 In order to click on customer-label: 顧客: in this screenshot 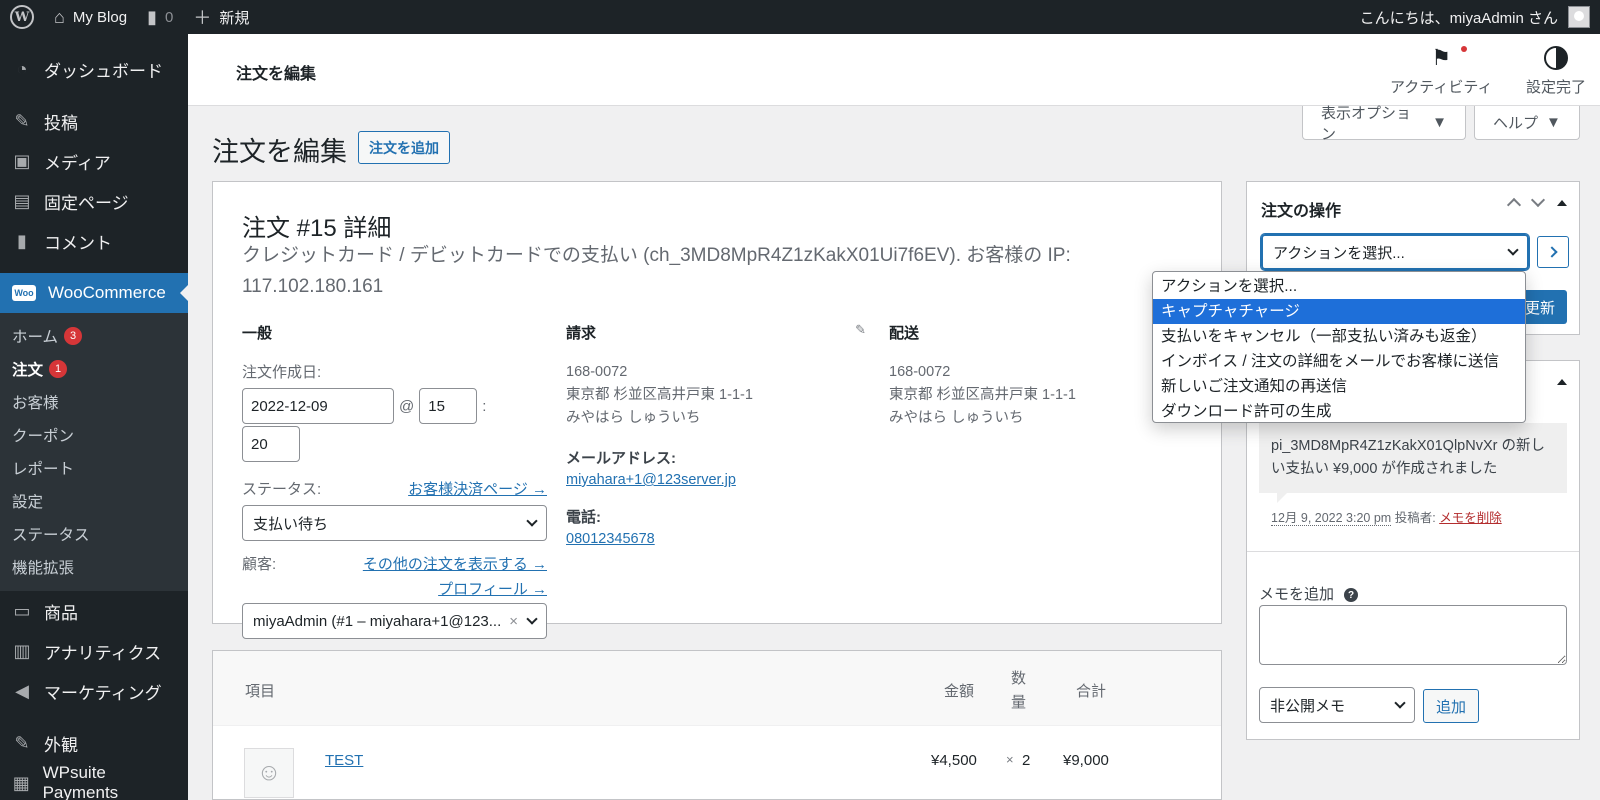, I will do `click(259, 564)`.